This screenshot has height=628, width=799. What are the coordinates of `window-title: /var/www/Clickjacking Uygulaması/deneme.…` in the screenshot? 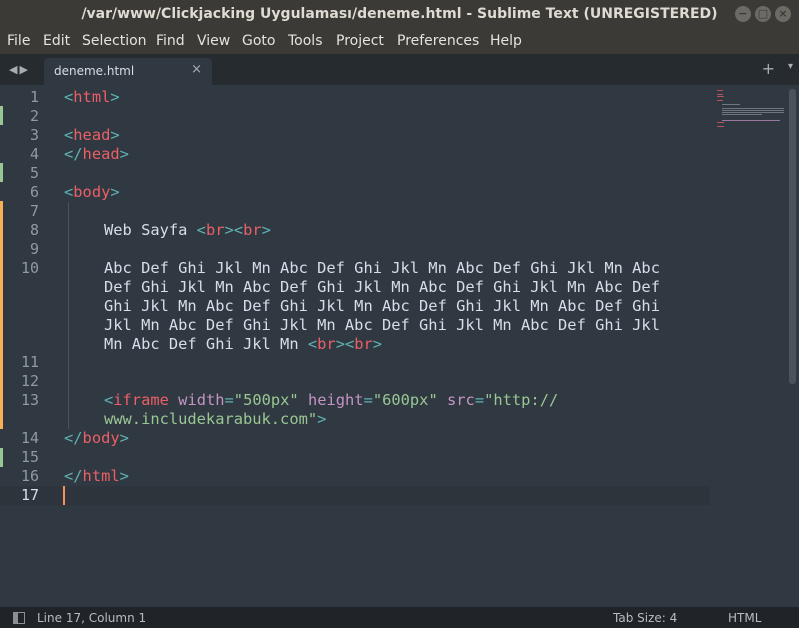 It's located at (399, 14).